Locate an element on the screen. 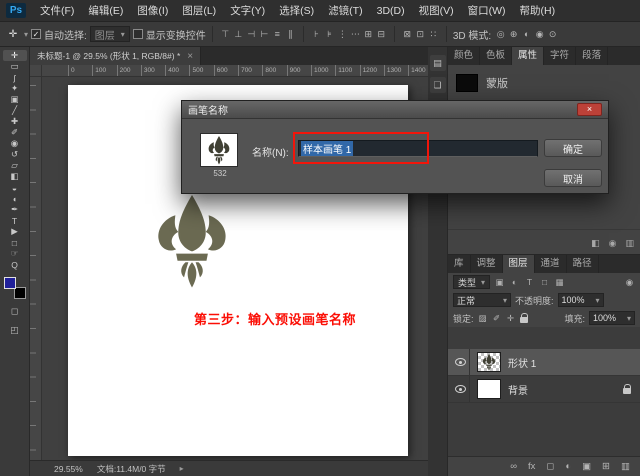 The width and height of the screenshot is (640, 476). tab-channels: 通道 is located at coordinates (551, 264).